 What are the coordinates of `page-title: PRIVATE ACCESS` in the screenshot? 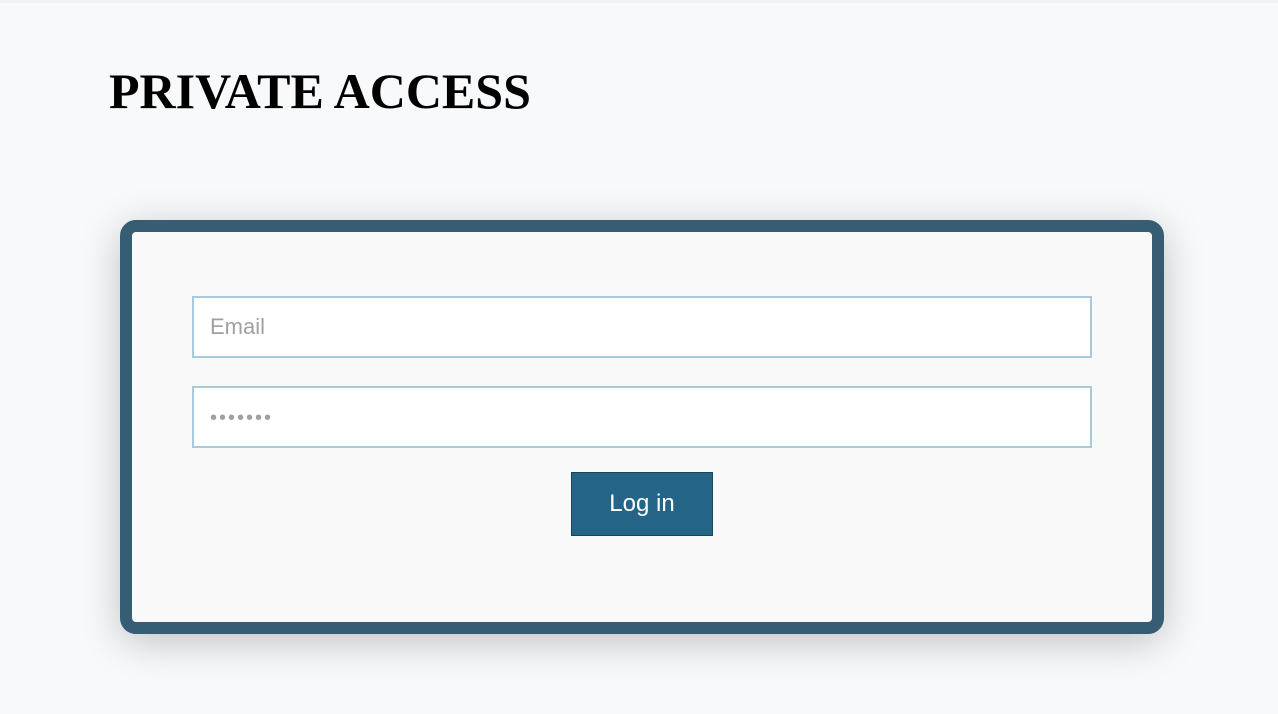 It's located at (320, 91).